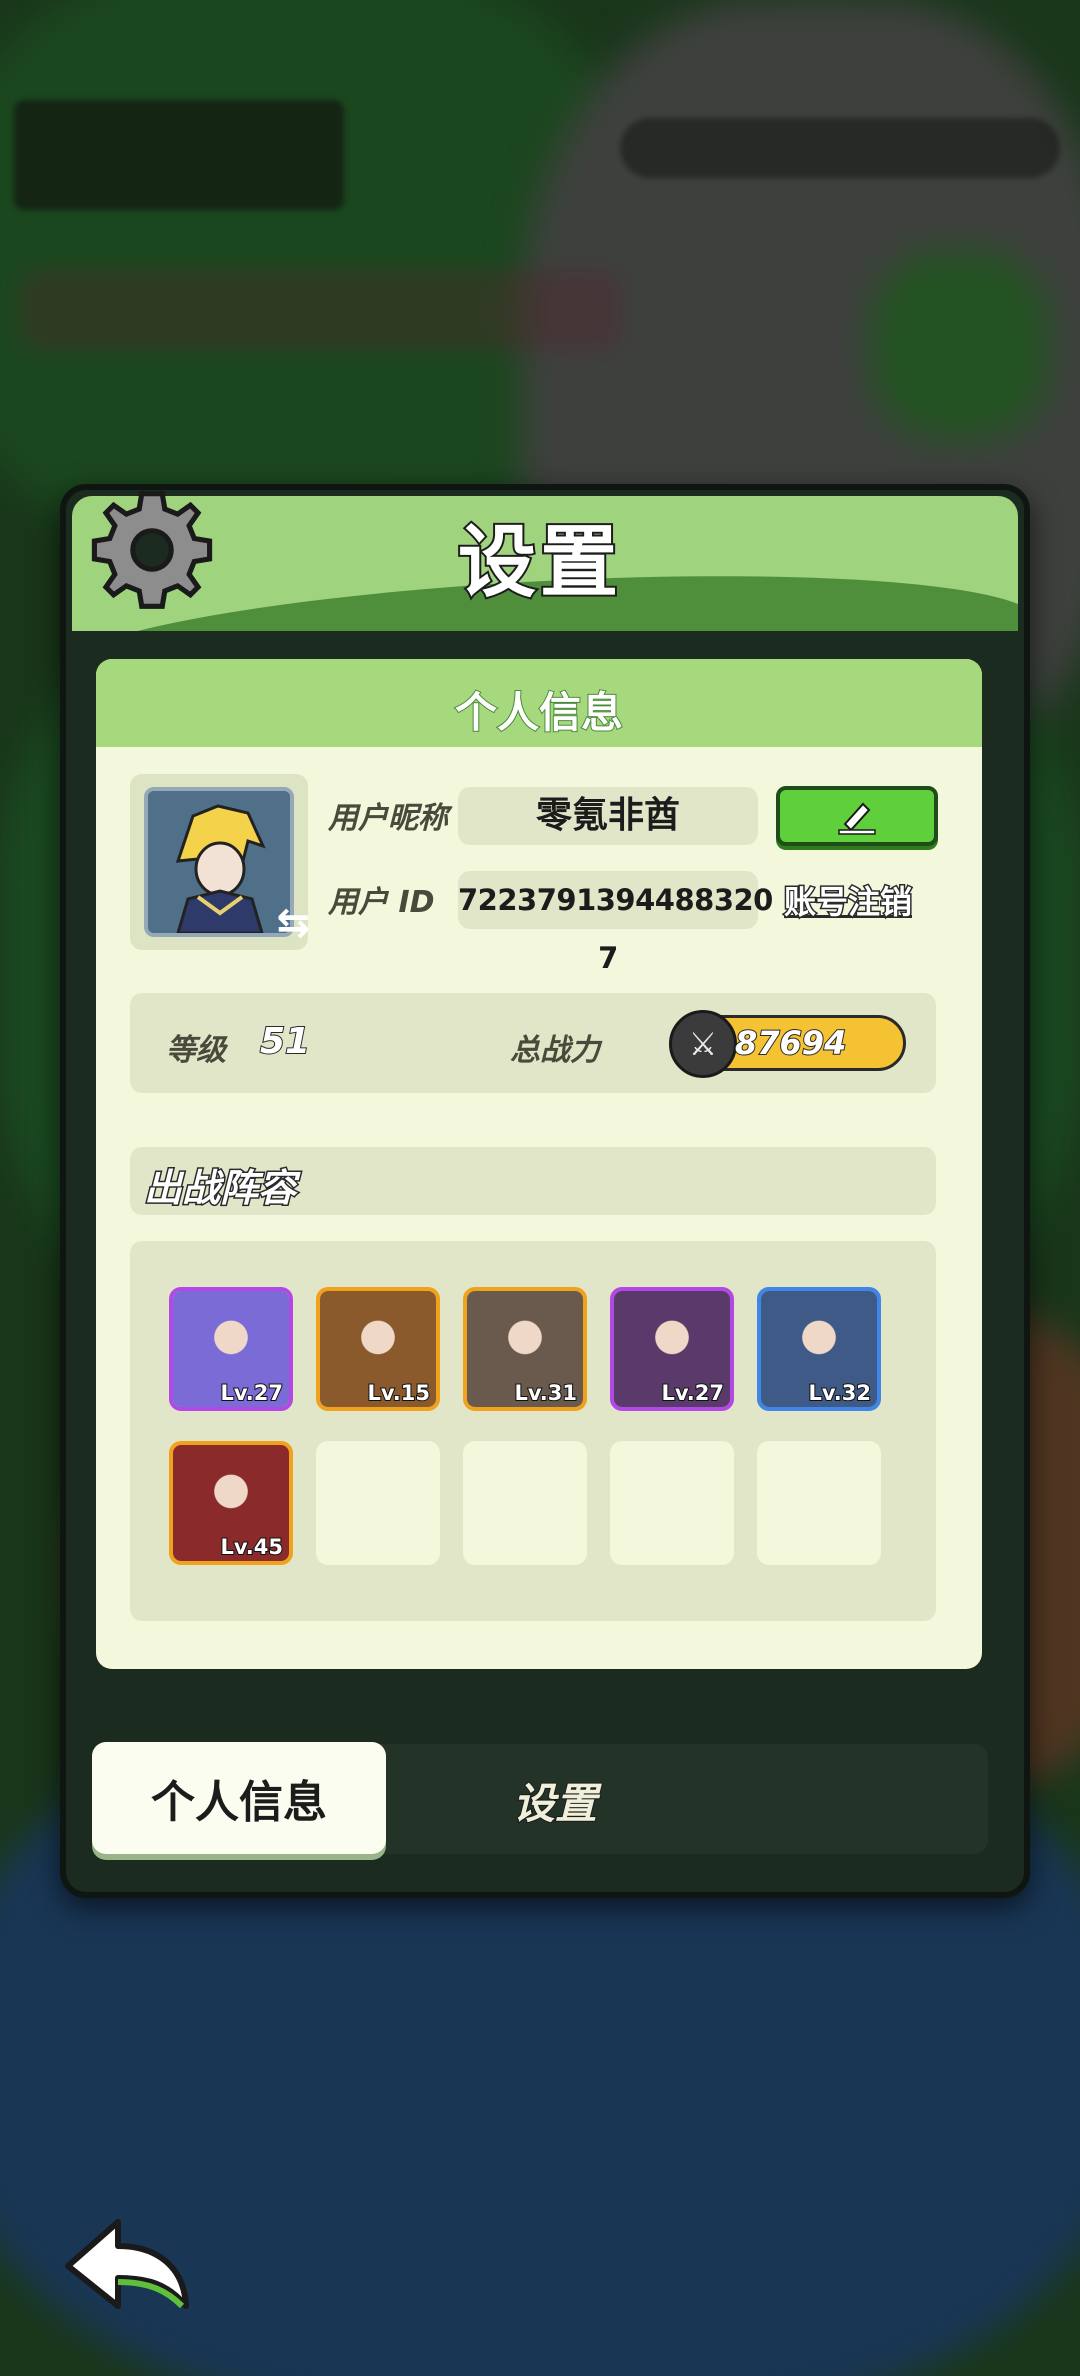  I want to click on user-id-field: 7223791394488320 7, so click(615, 923).